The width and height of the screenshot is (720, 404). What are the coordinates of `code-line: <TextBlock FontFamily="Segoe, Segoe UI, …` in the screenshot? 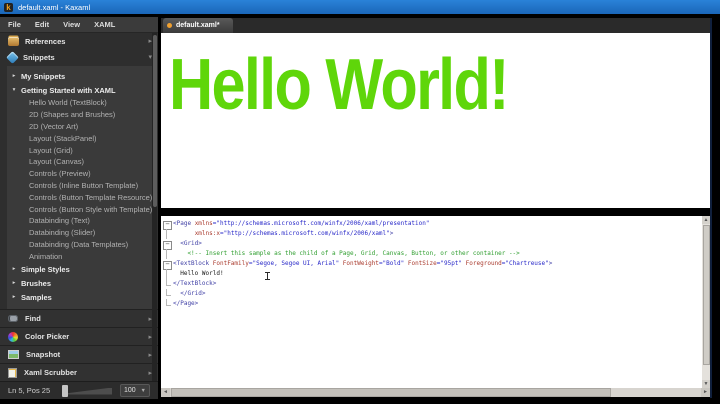 It's located at (431, 264).